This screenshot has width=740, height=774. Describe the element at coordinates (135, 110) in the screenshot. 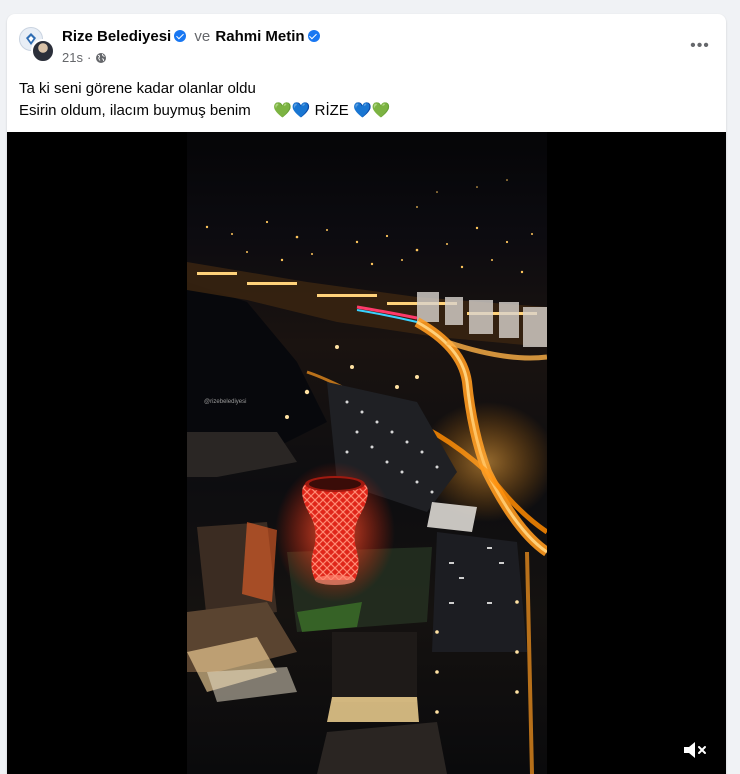

I see `post-text-line-2-body: Esirin oldum, ilacım buymuş benim` at that location.